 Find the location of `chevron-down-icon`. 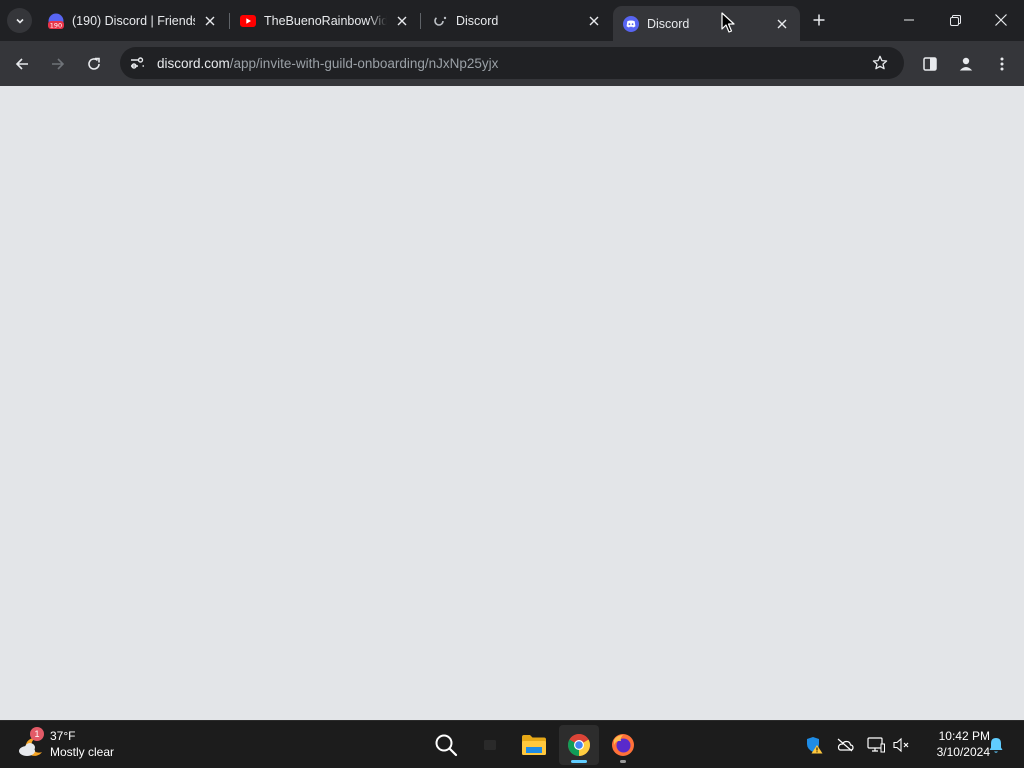

chevron-down-icon is located at coordinates (19, 21).